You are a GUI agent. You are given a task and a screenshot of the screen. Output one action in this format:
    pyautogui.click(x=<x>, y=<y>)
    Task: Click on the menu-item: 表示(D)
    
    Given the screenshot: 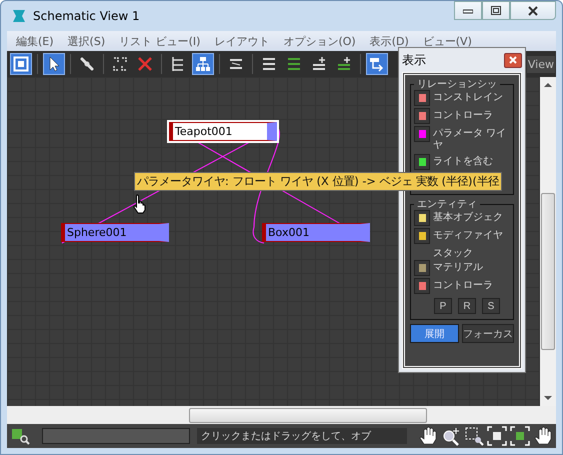 What is the action you would take?
    pyautogui.click(x=389, y=41)
    